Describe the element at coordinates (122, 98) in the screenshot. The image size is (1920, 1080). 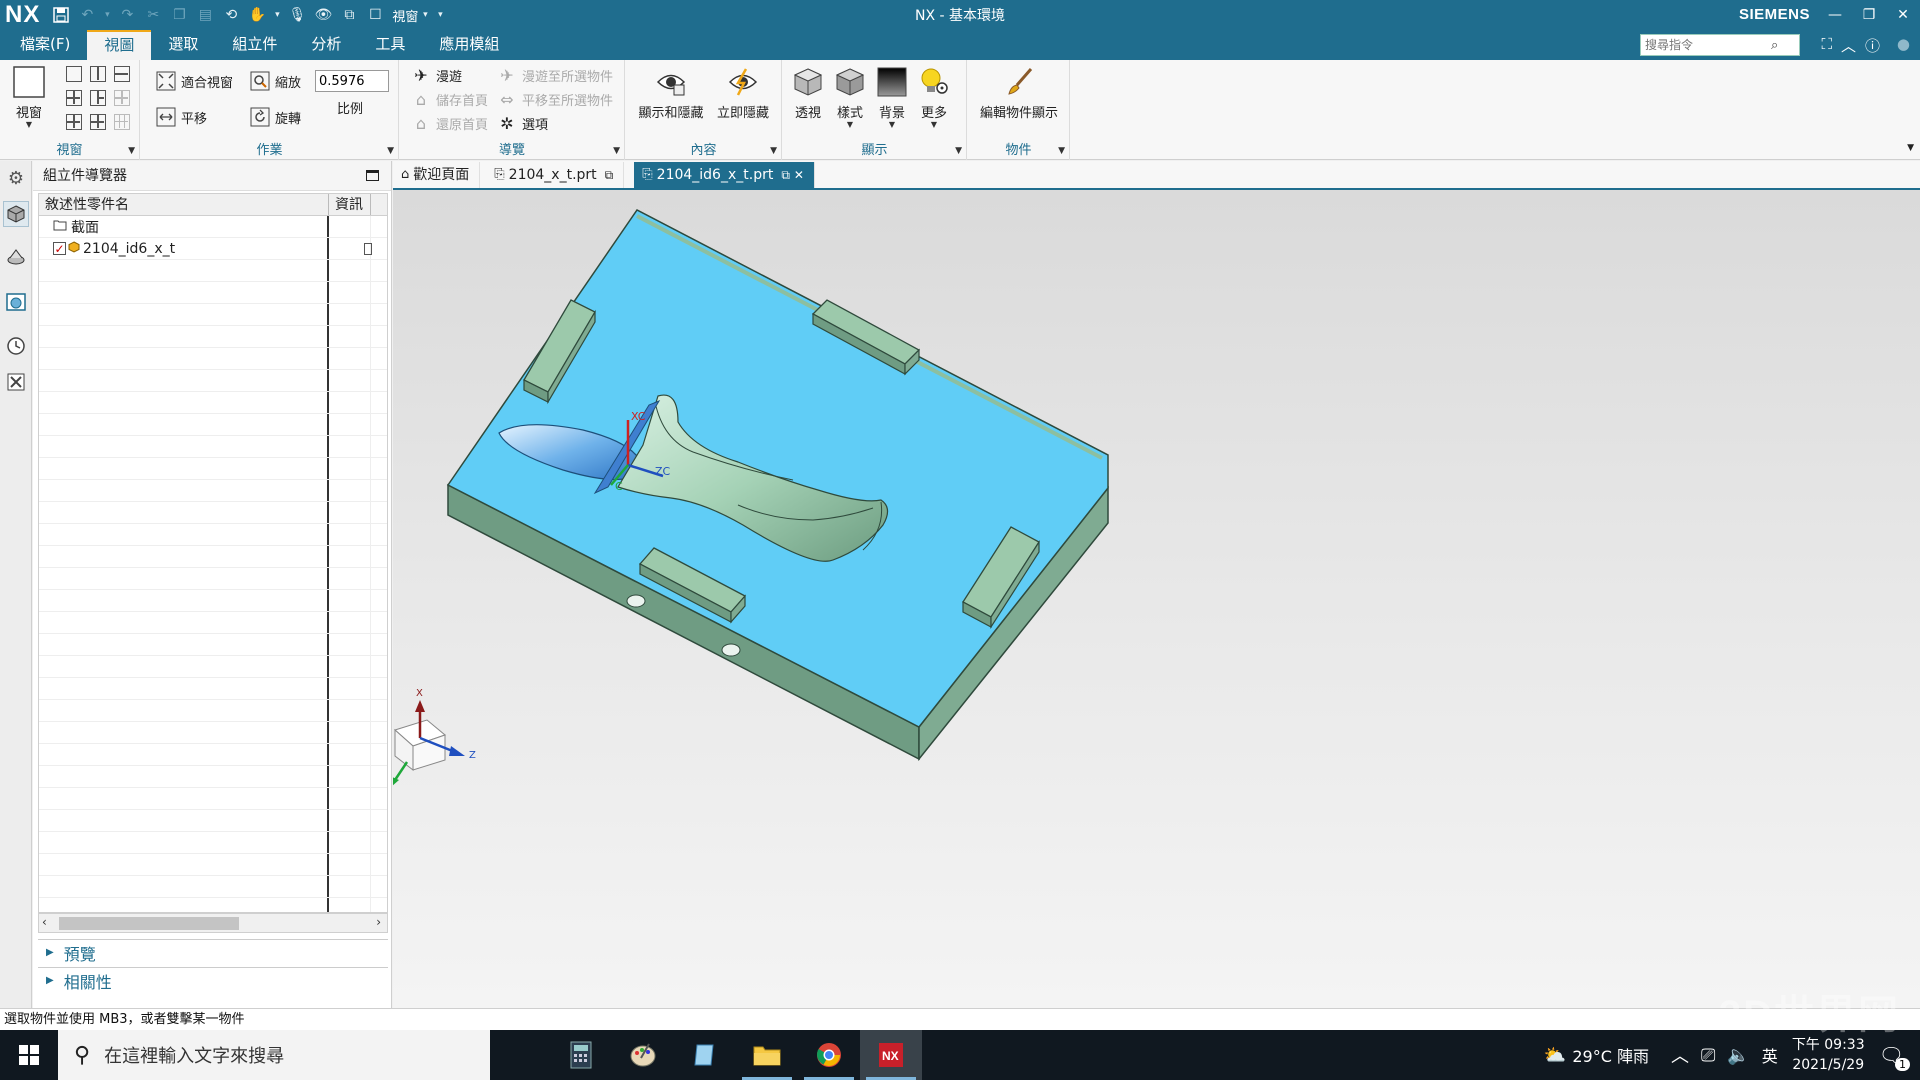
I see `layout-six-icon` at that location.